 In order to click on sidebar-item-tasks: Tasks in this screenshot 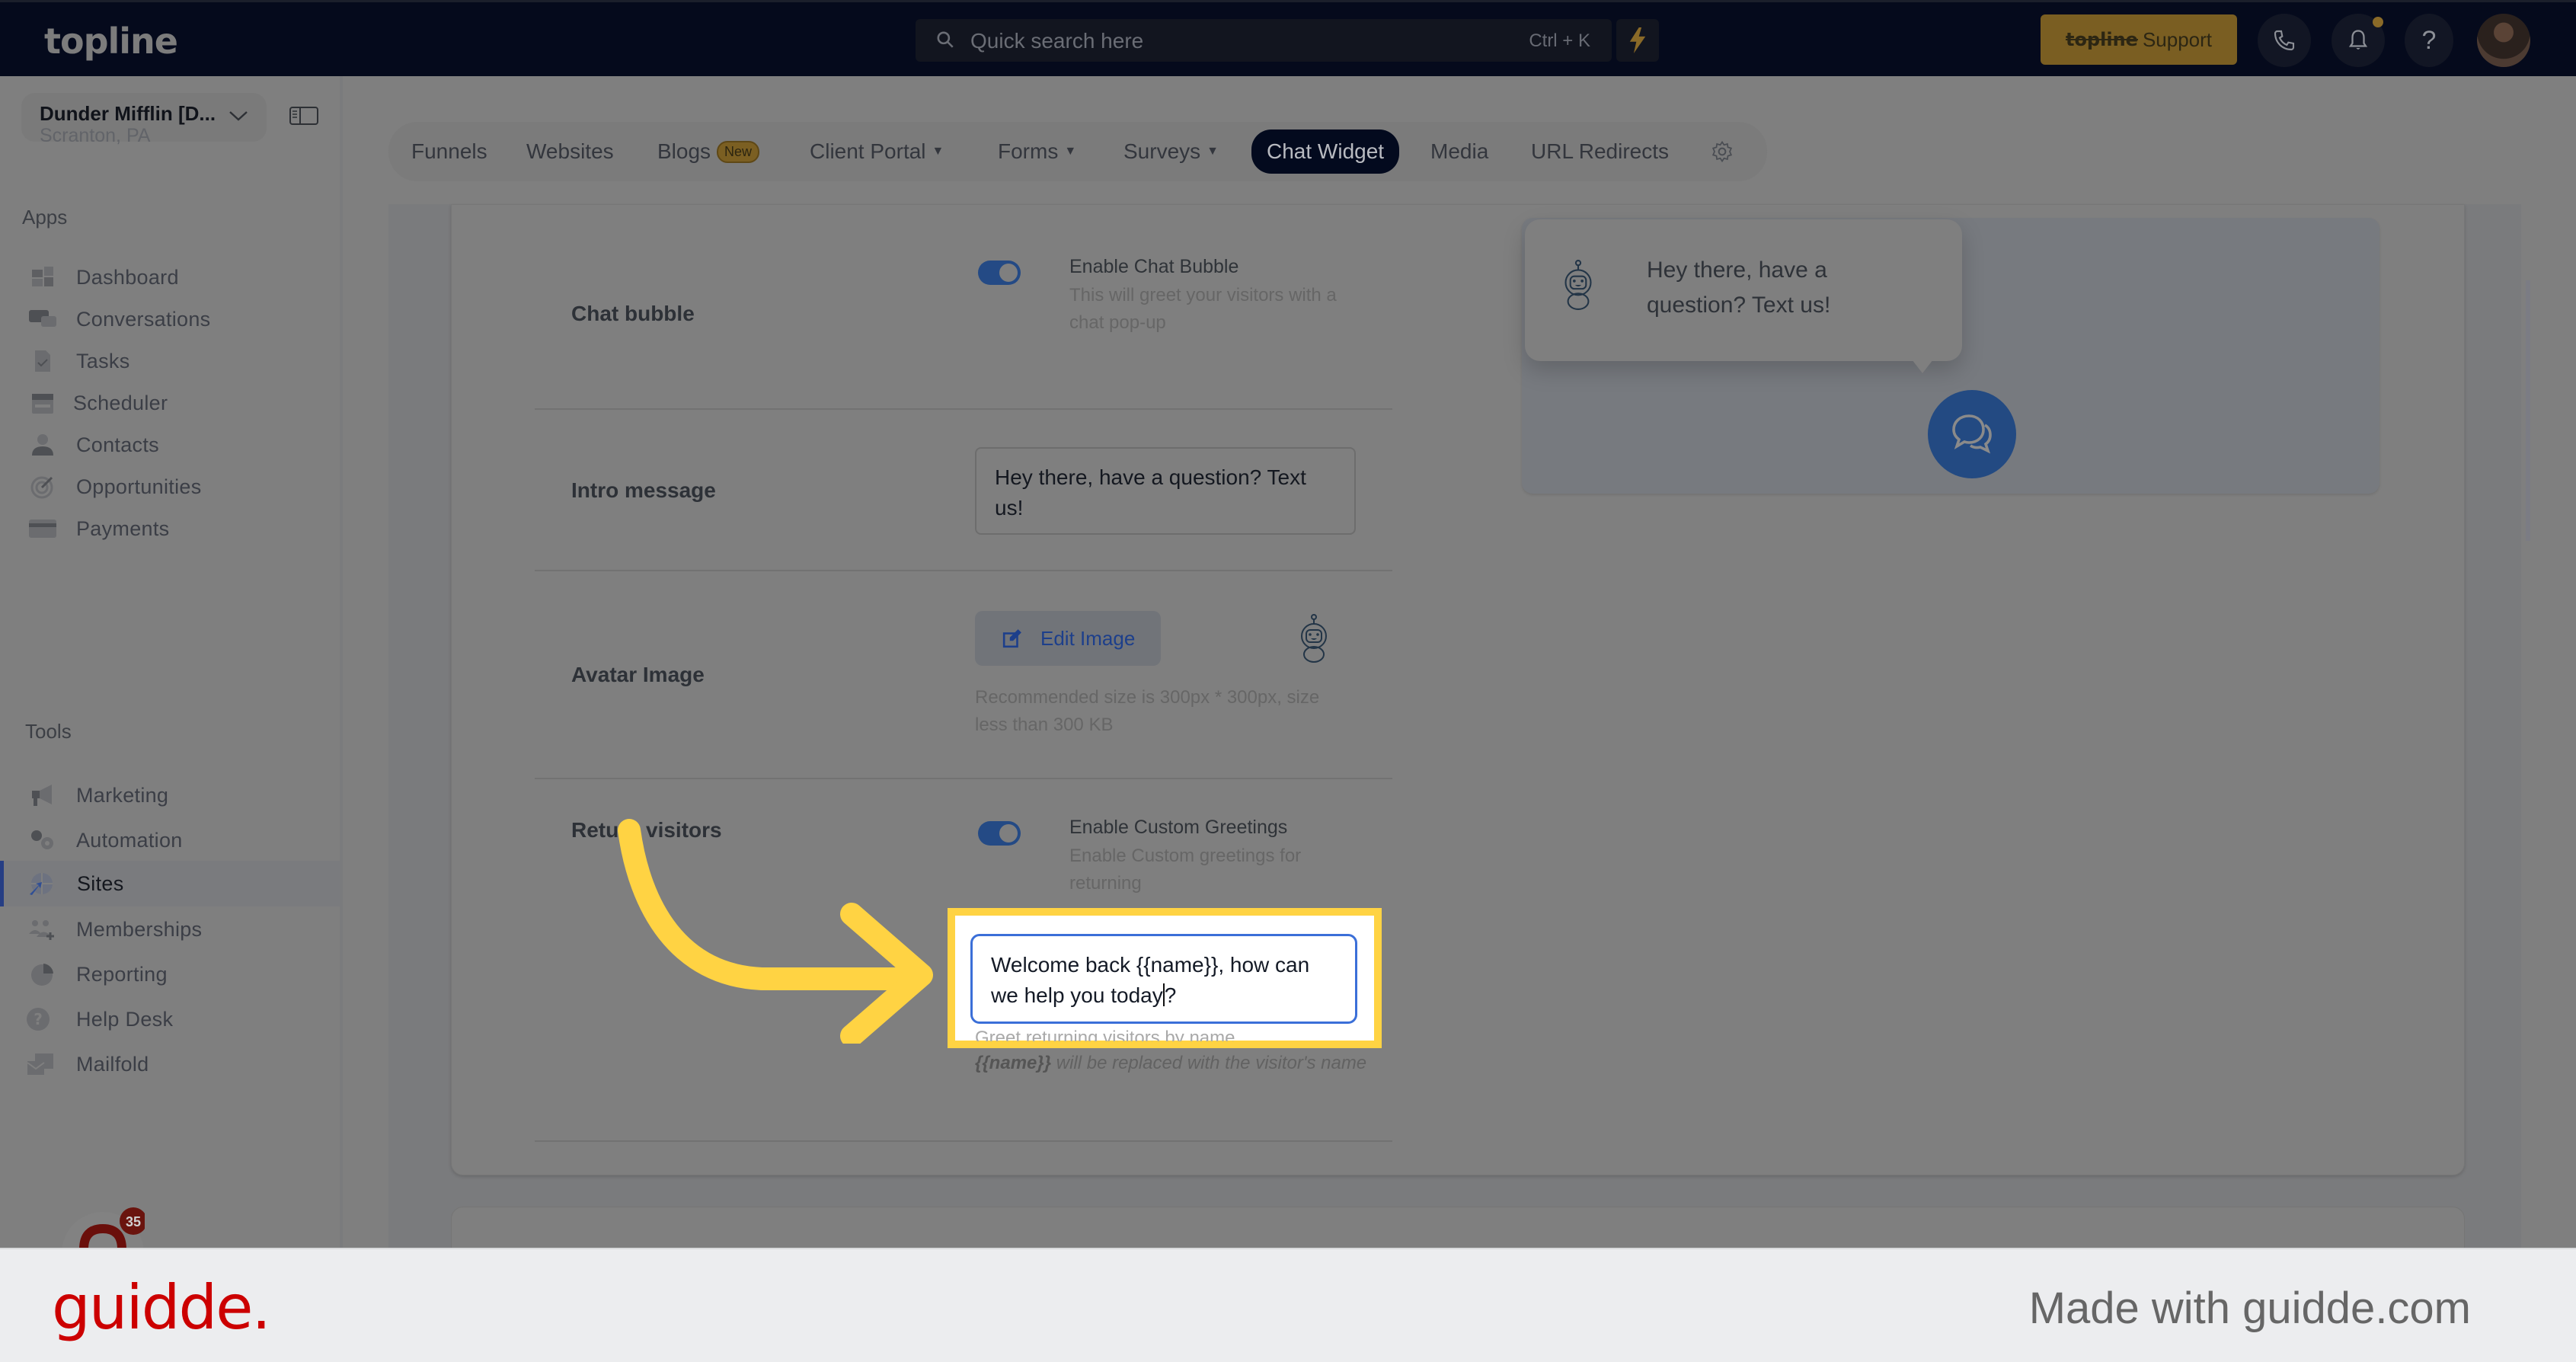, I will do `click(170, 361)`.